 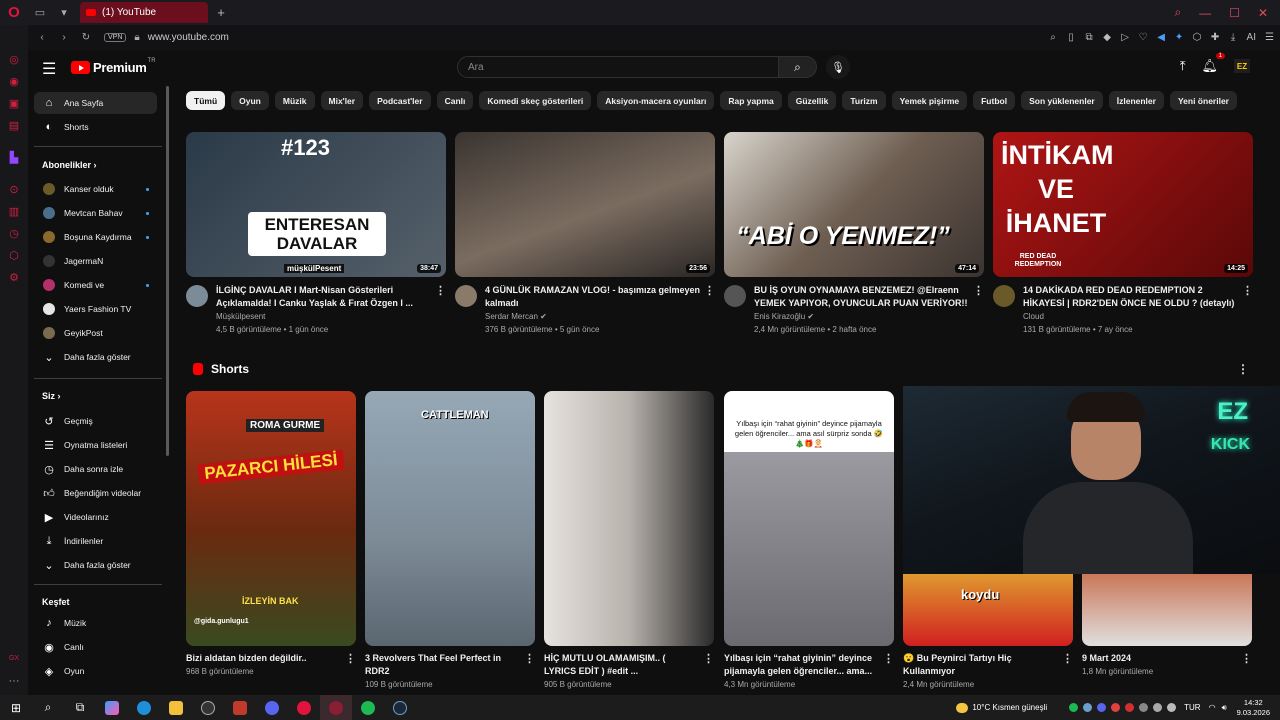 What do you see at coordinates (14, 103) in the screenshot?
I see `chat-icon: ▣` at bounding box center [14, 103].